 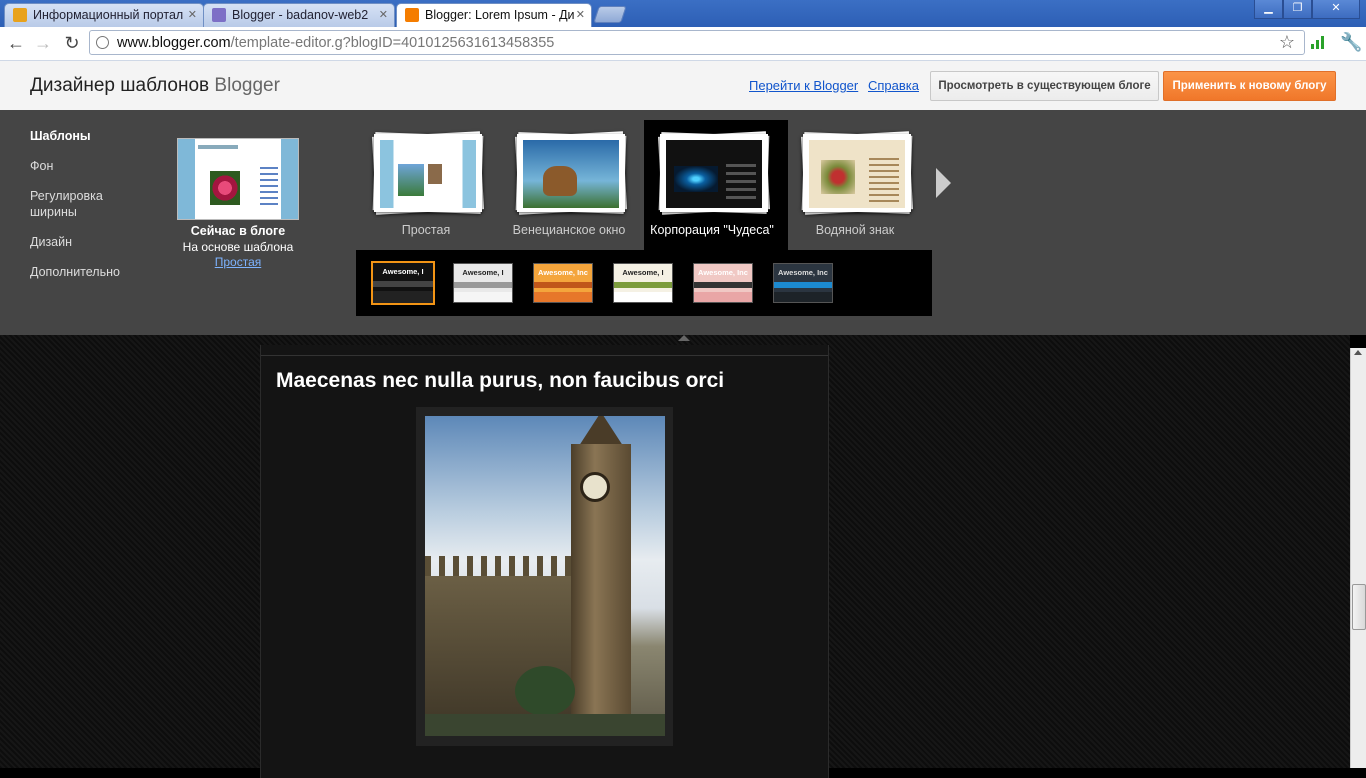 I want to click on sidebar-item-advanced: Дополнительно, so click(x=85, y=272).